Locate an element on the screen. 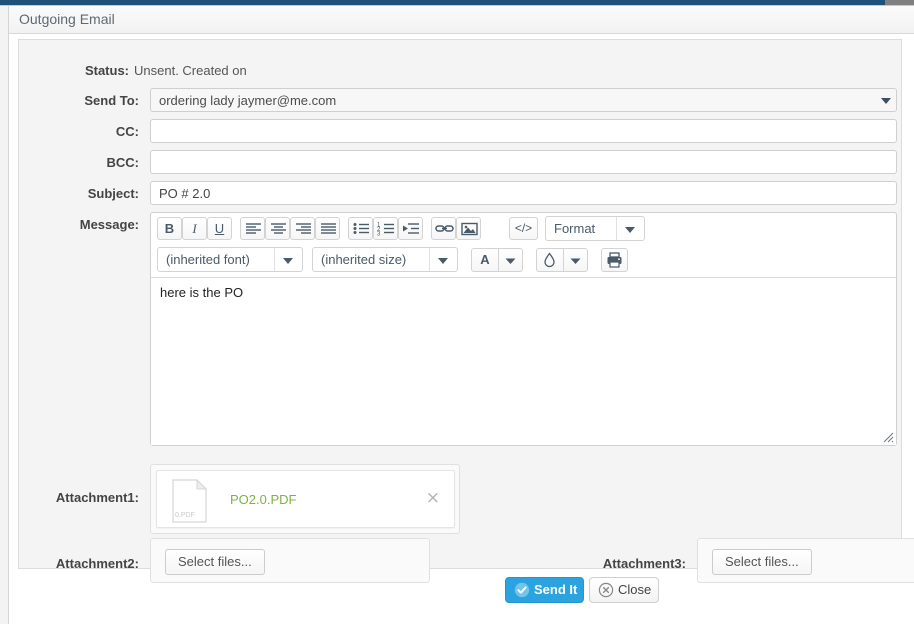  send-to-dropdown-caret is located at coordinates (886, 101).